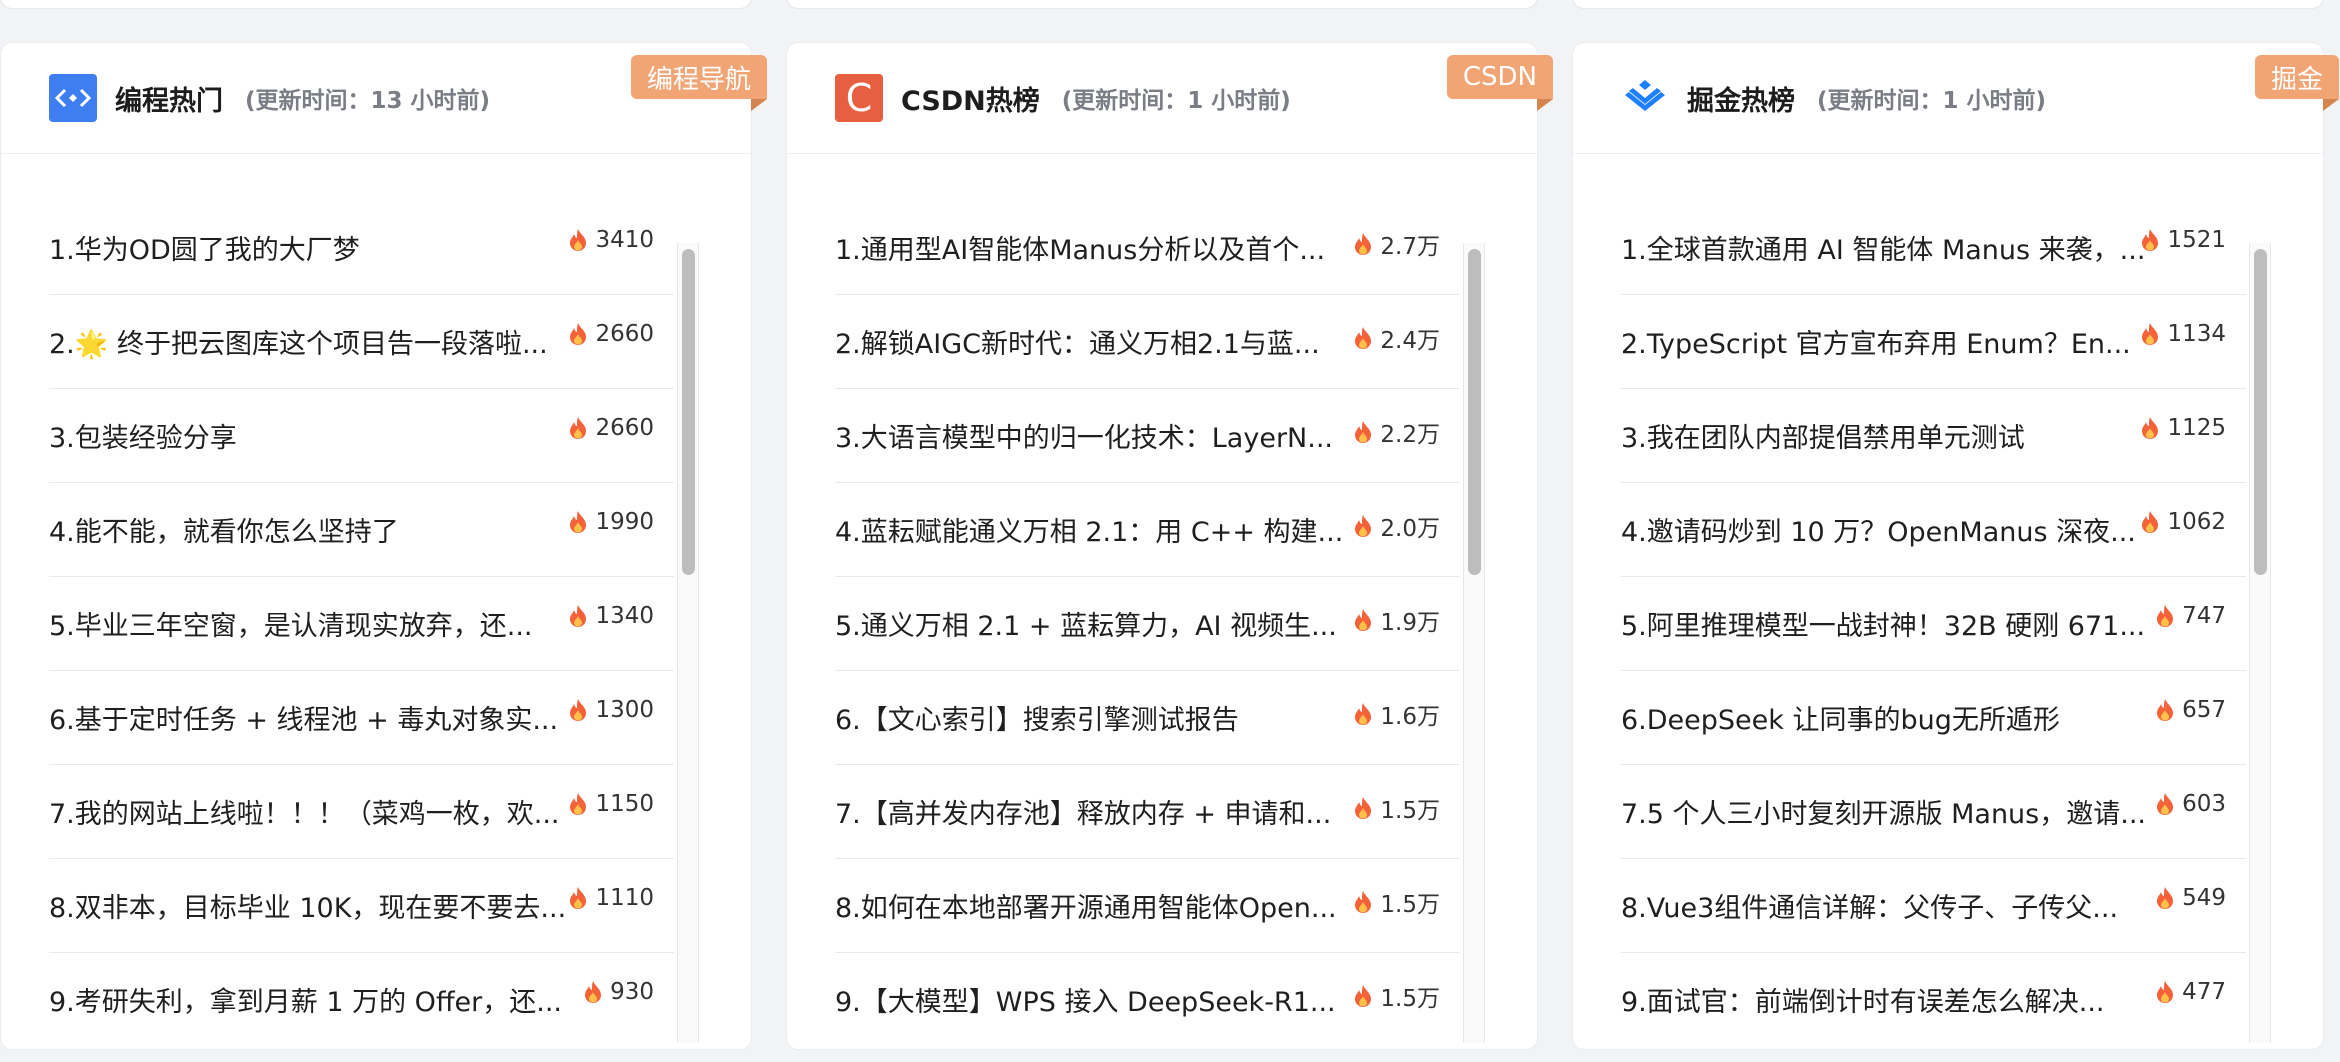 The height and width of the screenshot is (1062, 2340). I want to click on list-item: 4.能不能，就看你怎么坚持了 1990, so click(361, 530).